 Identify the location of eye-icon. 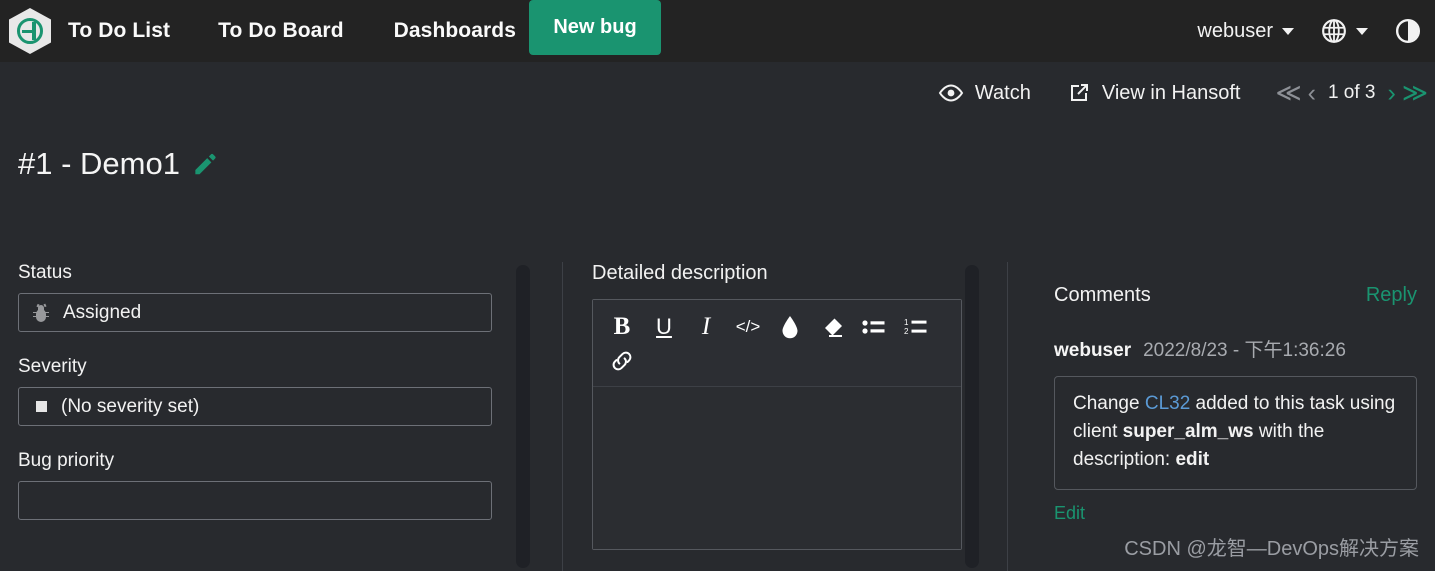
(951, 93).